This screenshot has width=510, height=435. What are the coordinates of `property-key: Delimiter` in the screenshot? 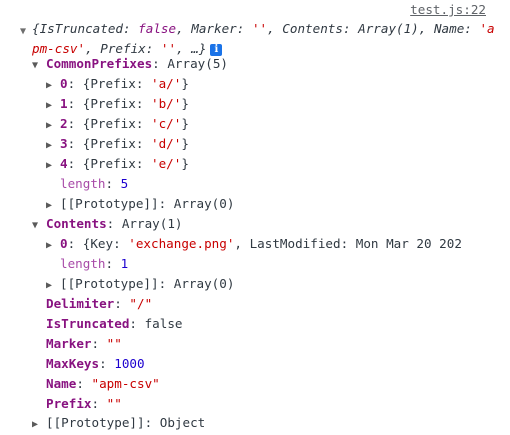 It's located at (80, 303).